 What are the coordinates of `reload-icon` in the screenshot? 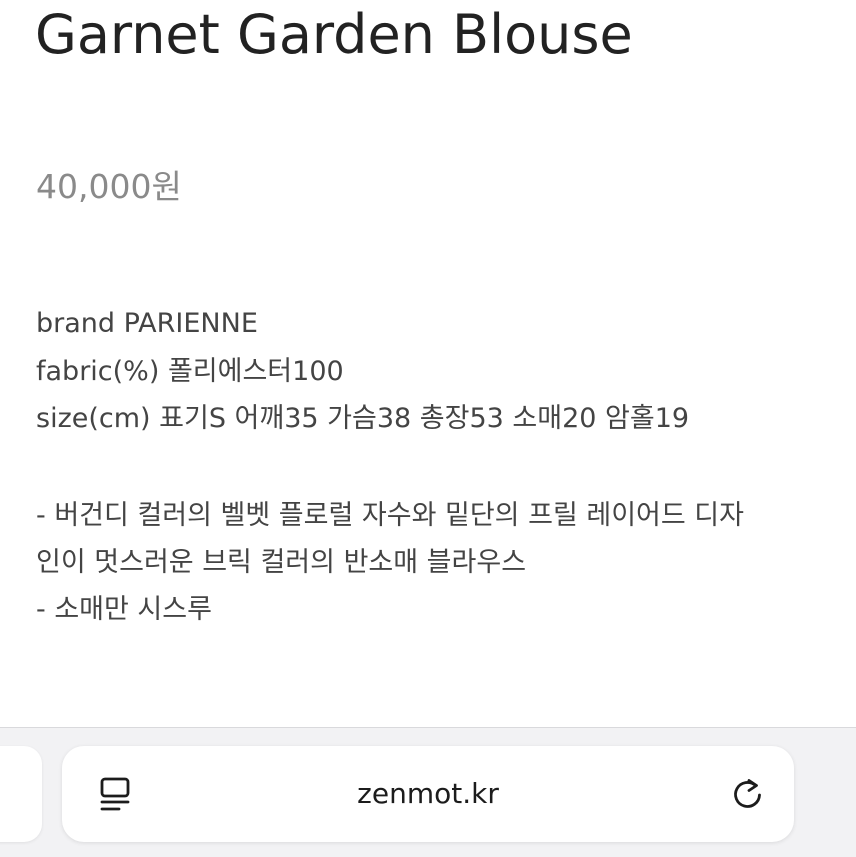 It's located at (748, 795).